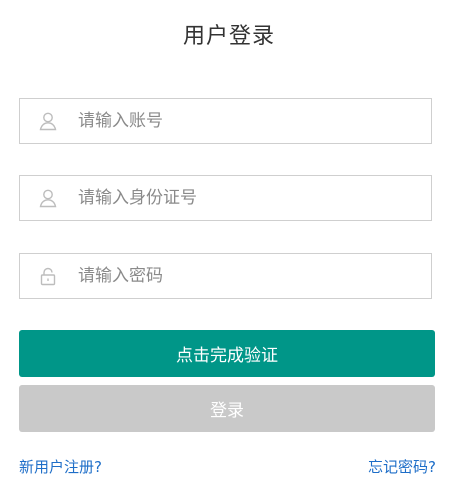 Image resolution: width=458 pixels, height=497 pixels. I want to click on password-field, so click(225, 276).